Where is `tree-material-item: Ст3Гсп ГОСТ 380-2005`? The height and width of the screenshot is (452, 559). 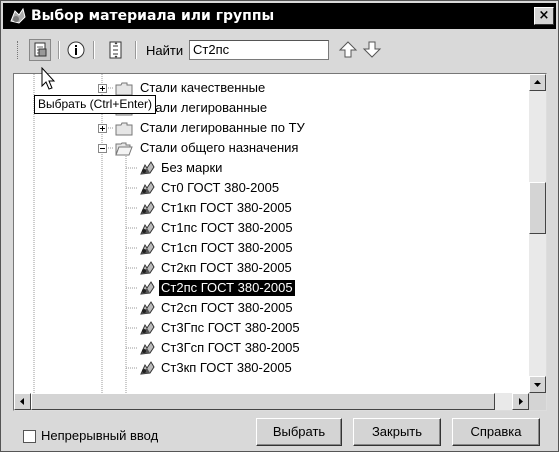 tree-material-item: Ст3Гсп ГОСТ 380-2005 is located at coordinates (261, 348).